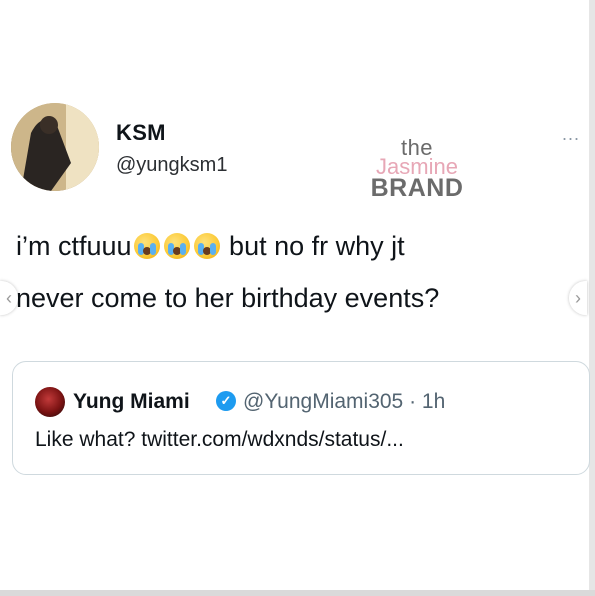  I want to click on avatar, so click(55, 147).